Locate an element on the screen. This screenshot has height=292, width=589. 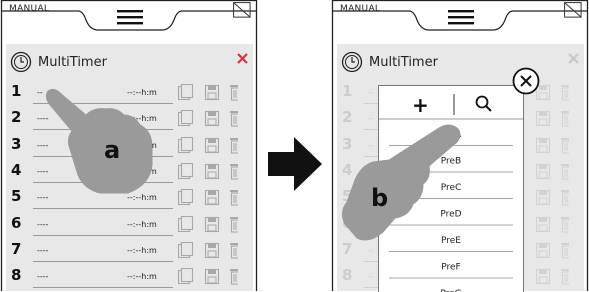
timer-row: 7 ---- --:--h:m is located at coordinates (129, 250).